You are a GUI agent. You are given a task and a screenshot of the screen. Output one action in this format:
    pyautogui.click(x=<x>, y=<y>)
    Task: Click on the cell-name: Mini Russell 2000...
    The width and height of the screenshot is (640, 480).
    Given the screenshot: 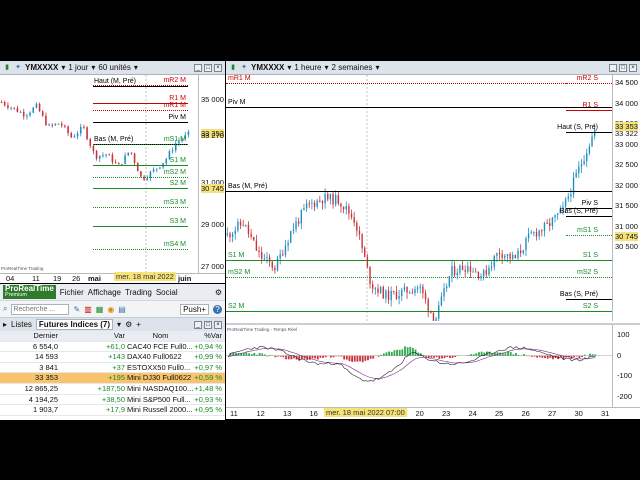 What is the action you would take?
    pyautogui.click(x=160, y=410)
    